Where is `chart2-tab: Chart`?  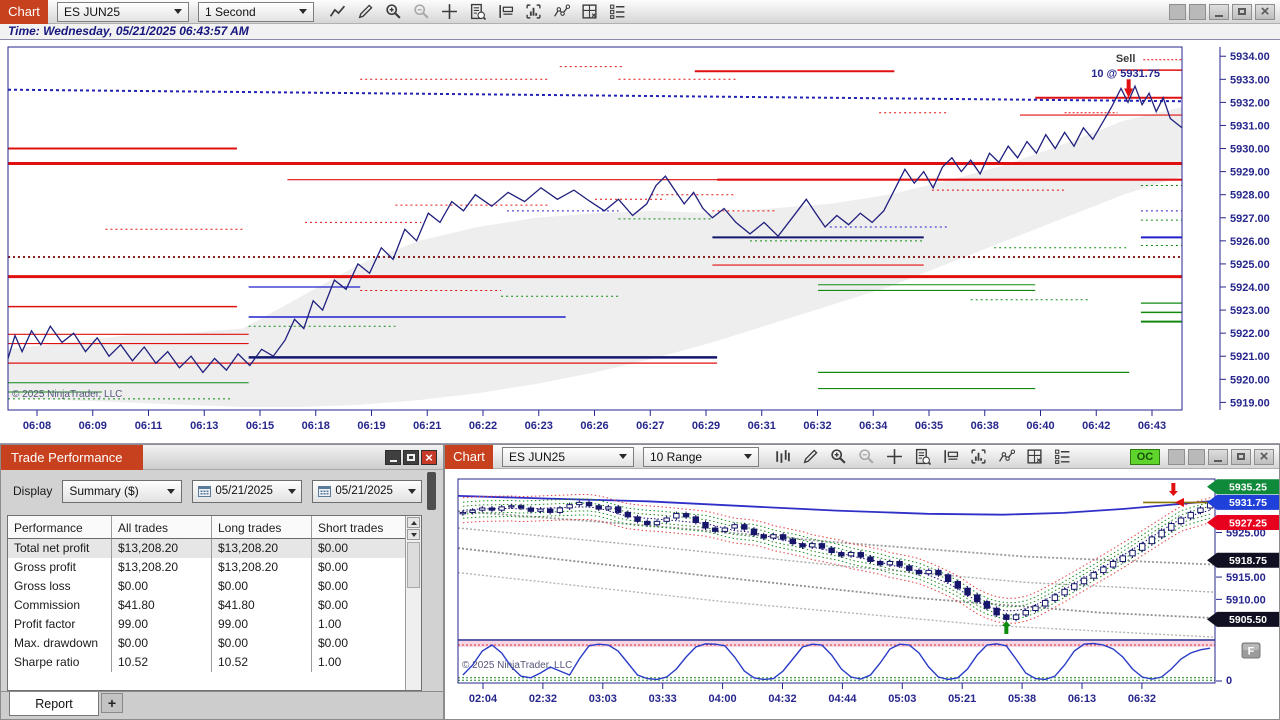 chart2-tab: Chart is located at coordinates (469, 456).